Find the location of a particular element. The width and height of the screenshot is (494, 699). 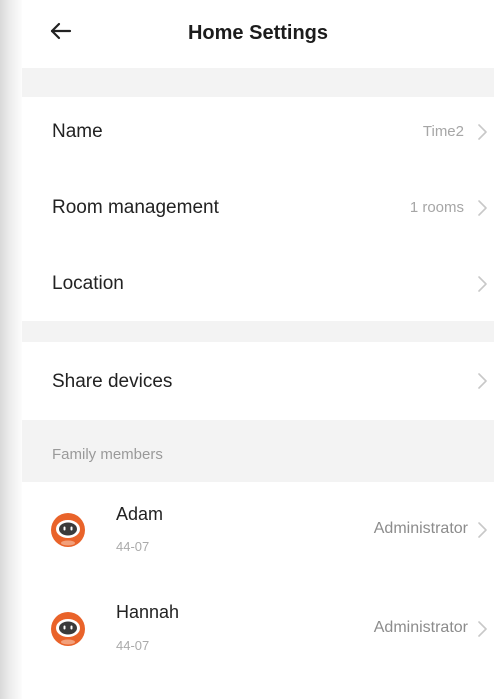

share-devices-row: Share devices is located at coordinates (258, 381).